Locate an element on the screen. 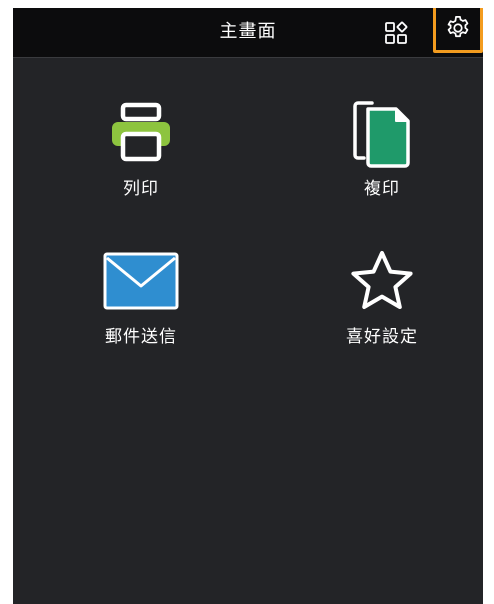 This screenshot has width=494, height=604. favorites-tile: 喜好設定 is located at coordinates (382, 297).